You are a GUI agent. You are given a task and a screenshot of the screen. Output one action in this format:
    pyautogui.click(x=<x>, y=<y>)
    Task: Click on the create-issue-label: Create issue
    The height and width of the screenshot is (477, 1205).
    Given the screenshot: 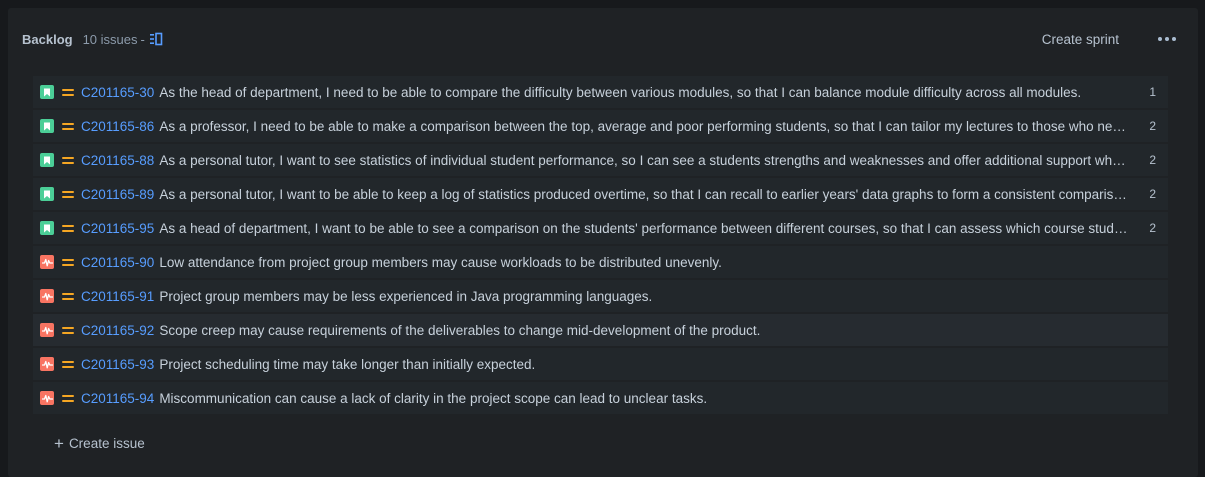 What is the action you would take?
    pyautogui.click(x=106, y=443)
    